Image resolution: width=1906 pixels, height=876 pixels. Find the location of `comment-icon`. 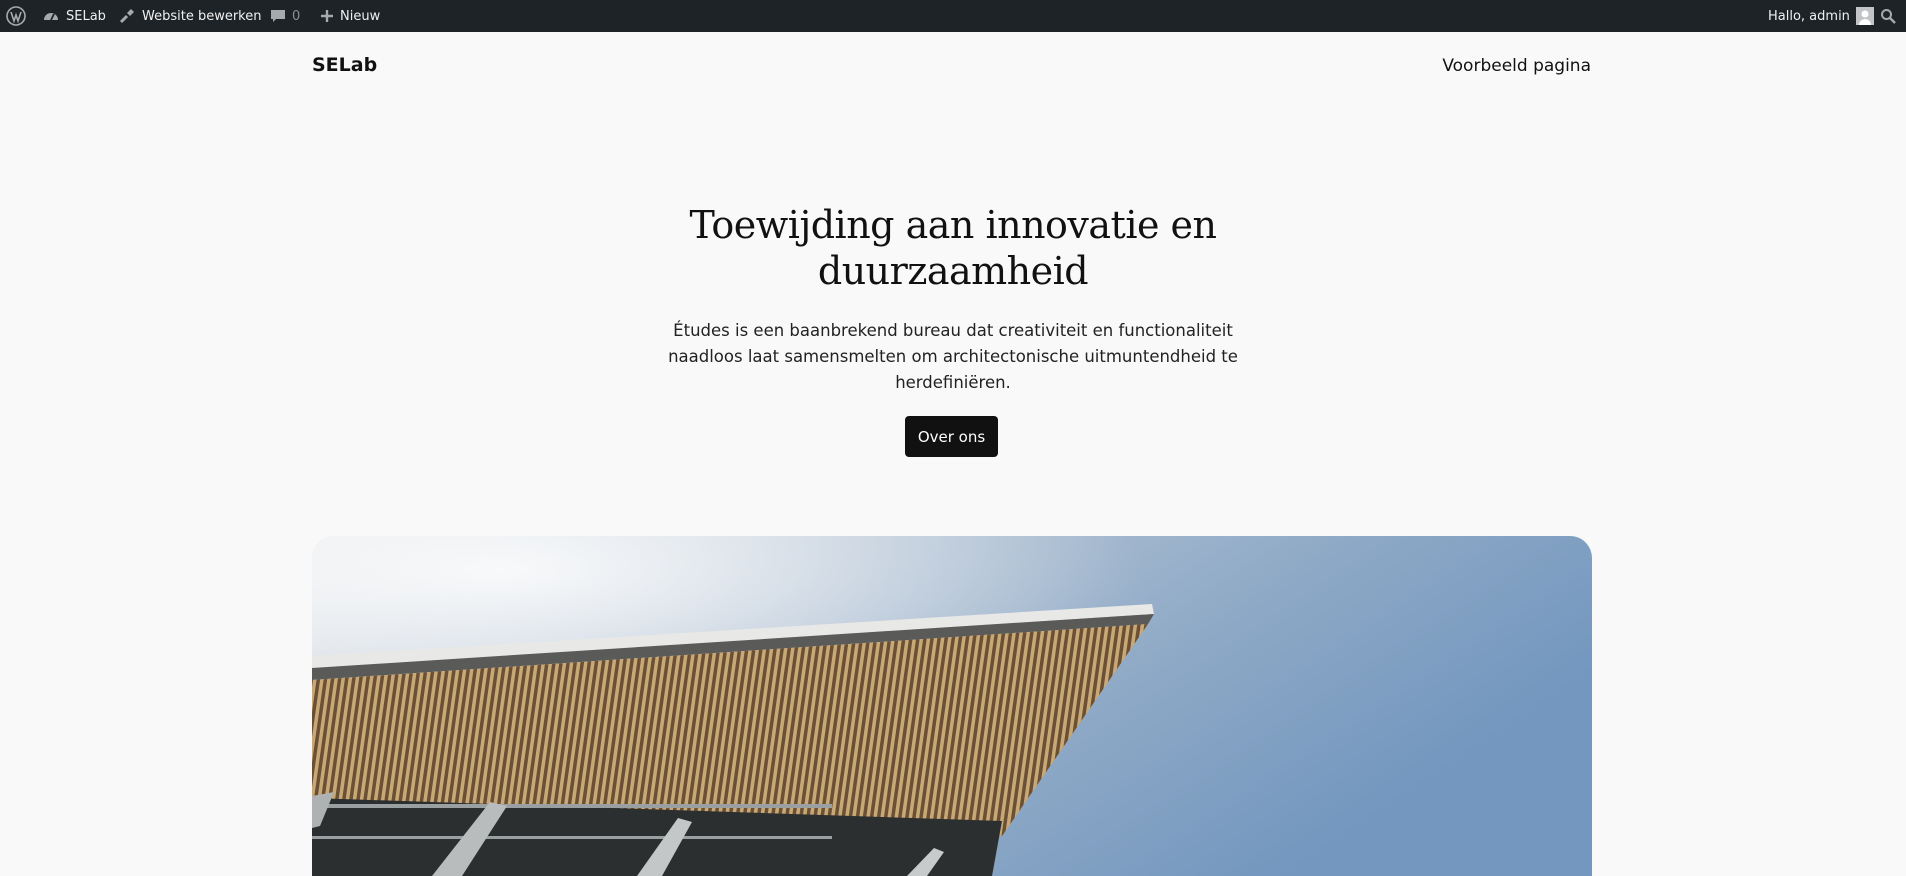

comment-icon is located at coordinates (278, 16).